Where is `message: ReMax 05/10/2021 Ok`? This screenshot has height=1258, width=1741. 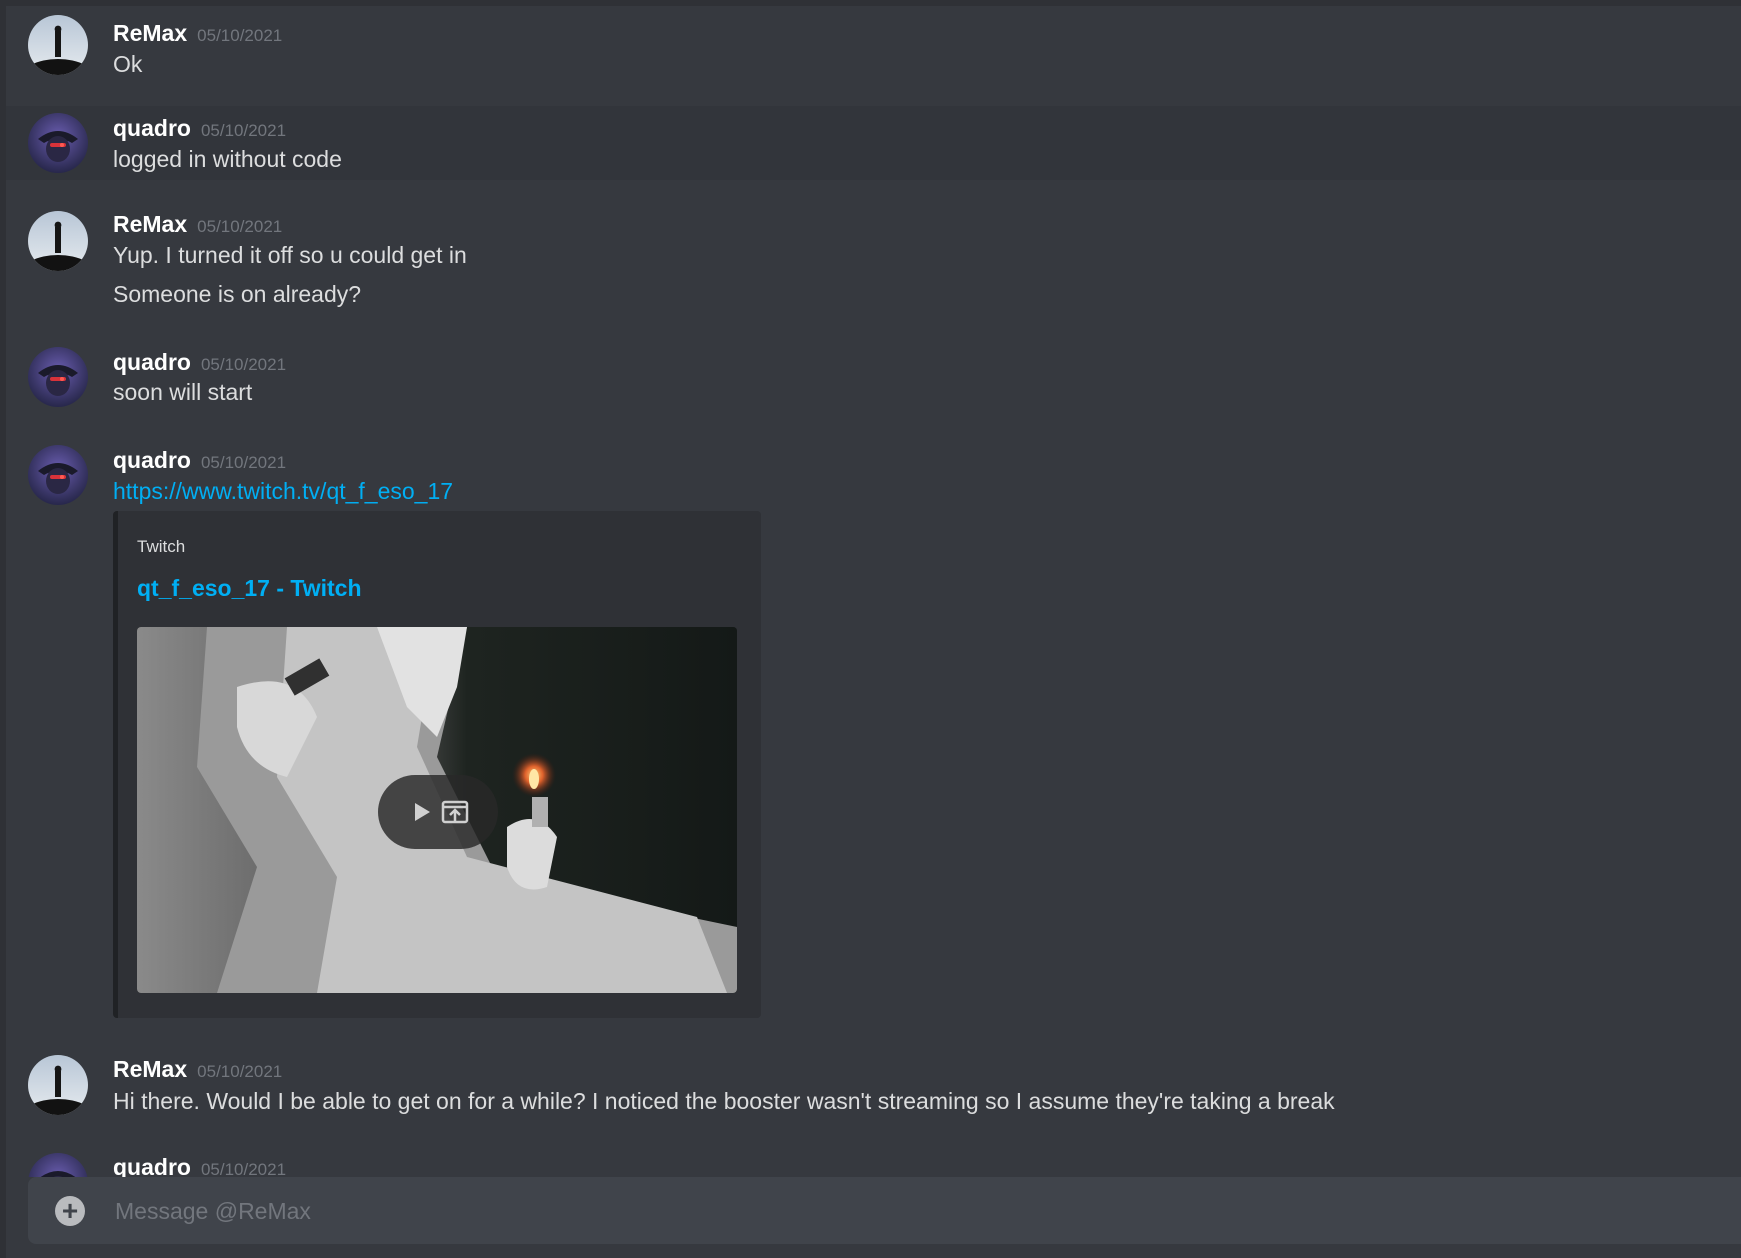 message: ReMax 05/10/2021 Ok is located at coordinates (873, 56).